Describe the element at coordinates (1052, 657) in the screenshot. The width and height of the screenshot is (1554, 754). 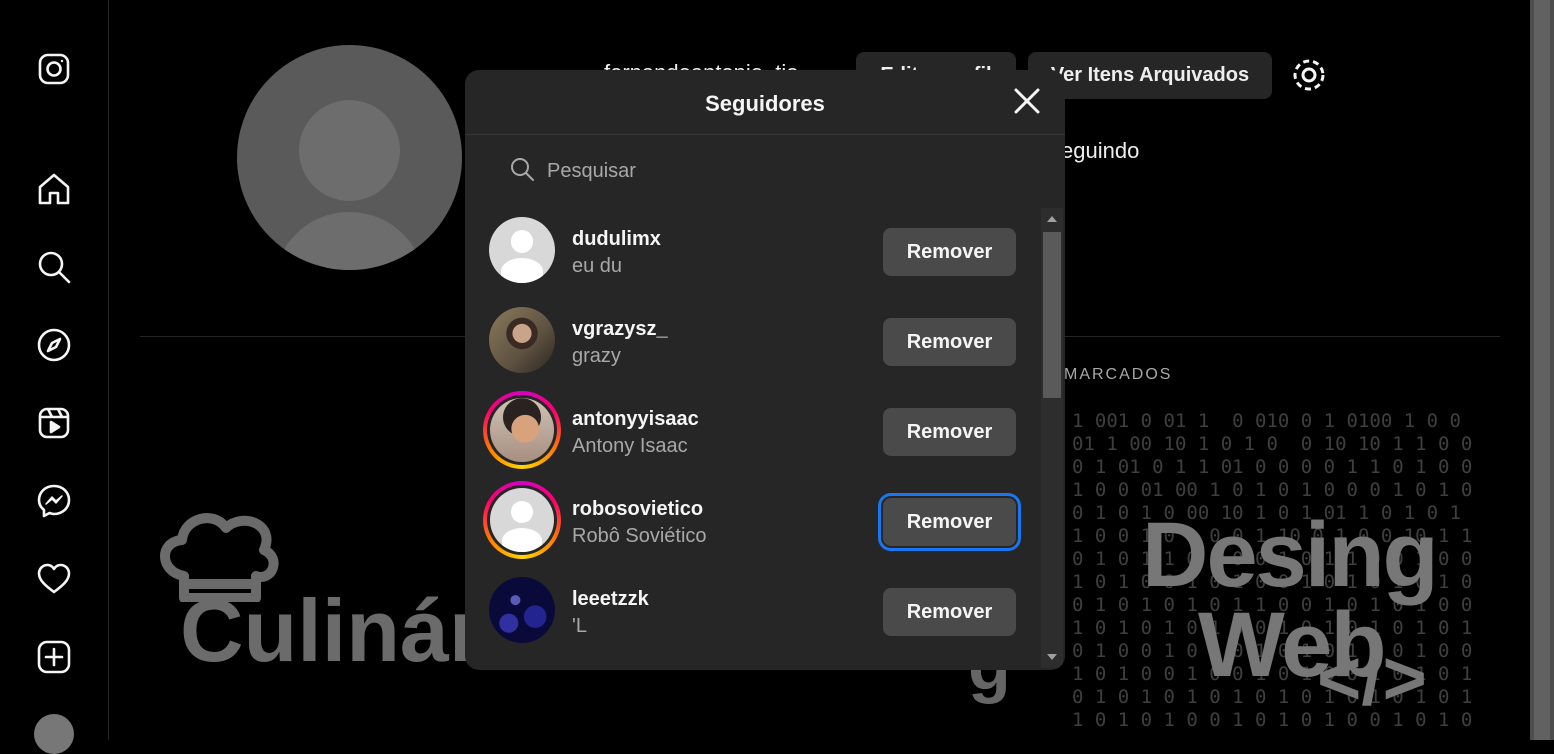
I see `scroll-down-arrow-icon` at that location.